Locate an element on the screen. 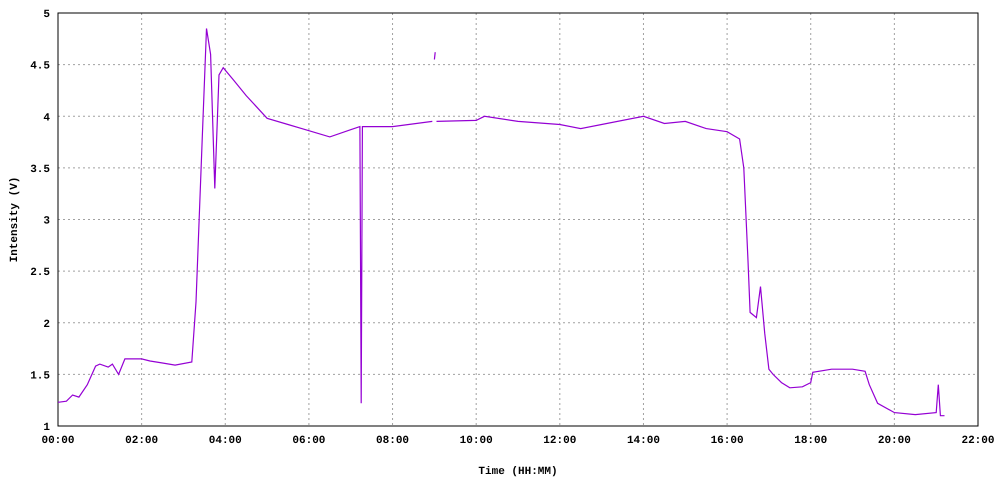  tick-label: 06:00 is located at coordinates (309, 441).